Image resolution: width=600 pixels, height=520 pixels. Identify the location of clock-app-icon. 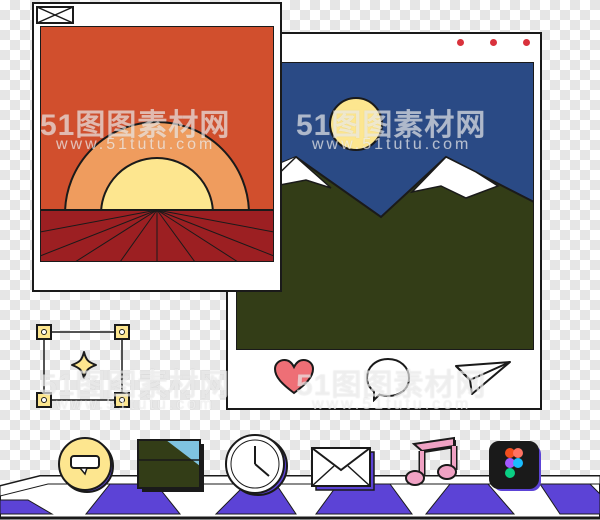
(256, 465).